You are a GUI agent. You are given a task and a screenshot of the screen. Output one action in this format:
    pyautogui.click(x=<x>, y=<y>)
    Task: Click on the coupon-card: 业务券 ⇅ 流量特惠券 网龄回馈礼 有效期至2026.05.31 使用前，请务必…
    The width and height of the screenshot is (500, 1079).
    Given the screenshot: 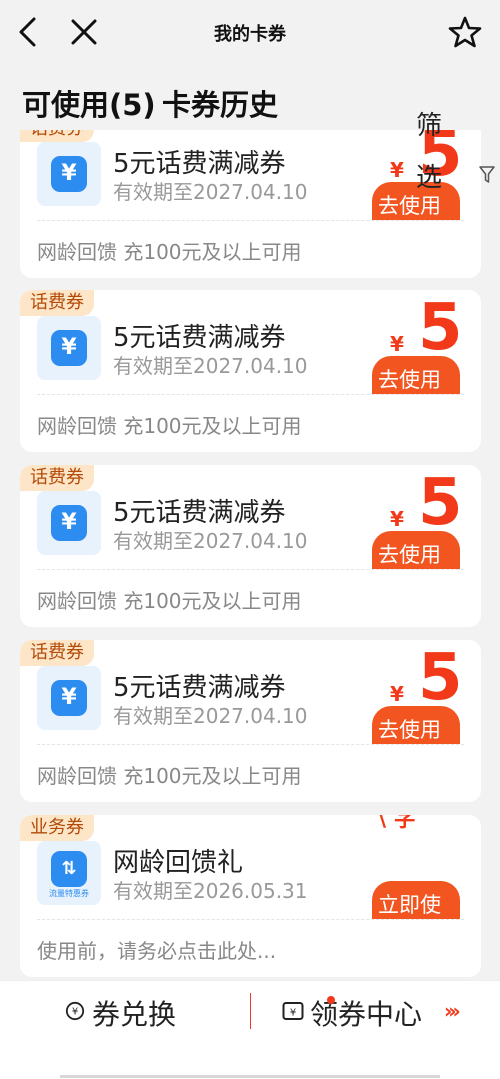 What is the action you would take?
    pyautogui.click(x=250, y=896)
    